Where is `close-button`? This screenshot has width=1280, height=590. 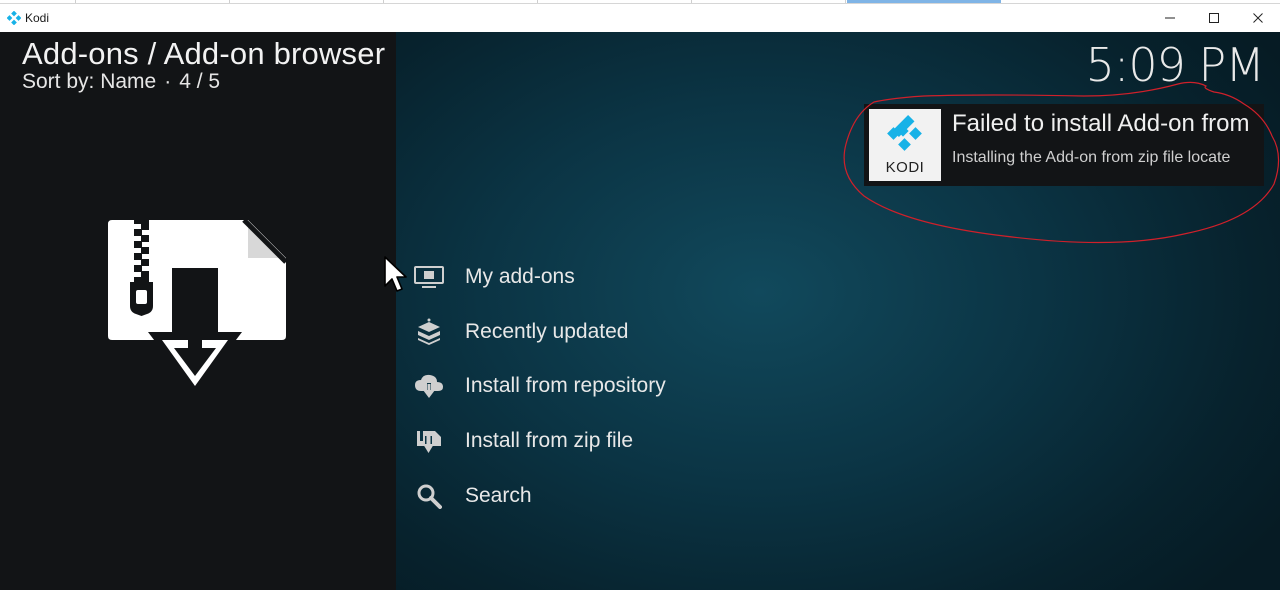
close-button is located at coordinates (1258, 18).